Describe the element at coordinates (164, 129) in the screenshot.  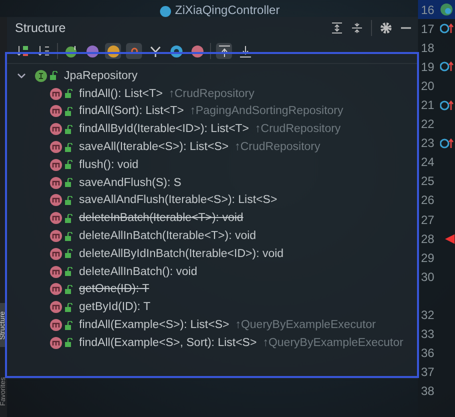
I see `method-signature: findAllById(Iterable<ID>): List<T>` at that location.